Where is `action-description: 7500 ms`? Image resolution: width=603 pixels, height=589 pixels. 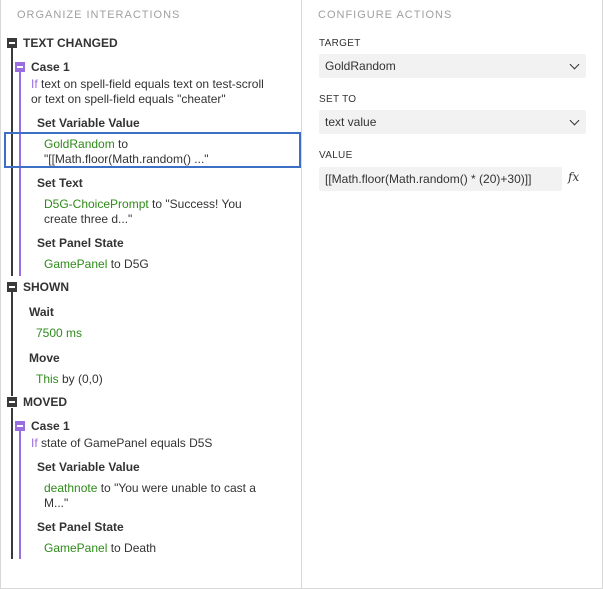 action-description: 7500 ms is located at coordinates (59, 333).